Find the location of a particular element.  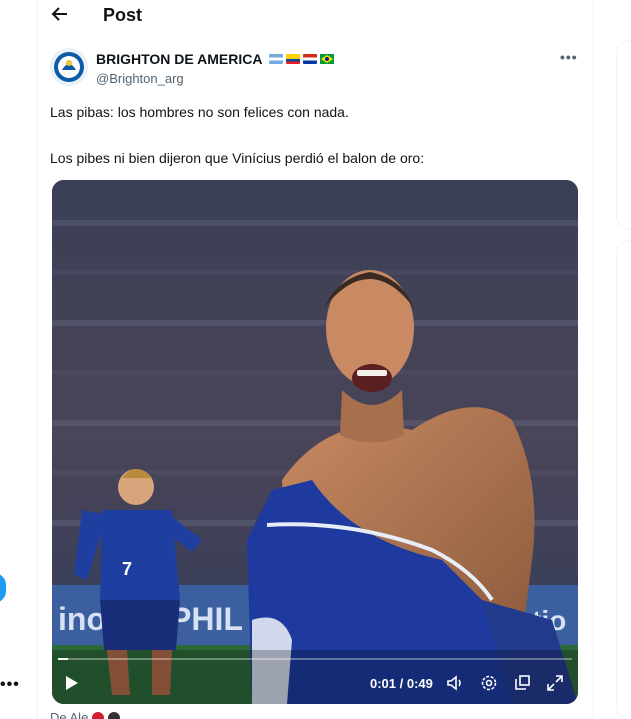

post-header: Post is located at coordinates (316, 16).